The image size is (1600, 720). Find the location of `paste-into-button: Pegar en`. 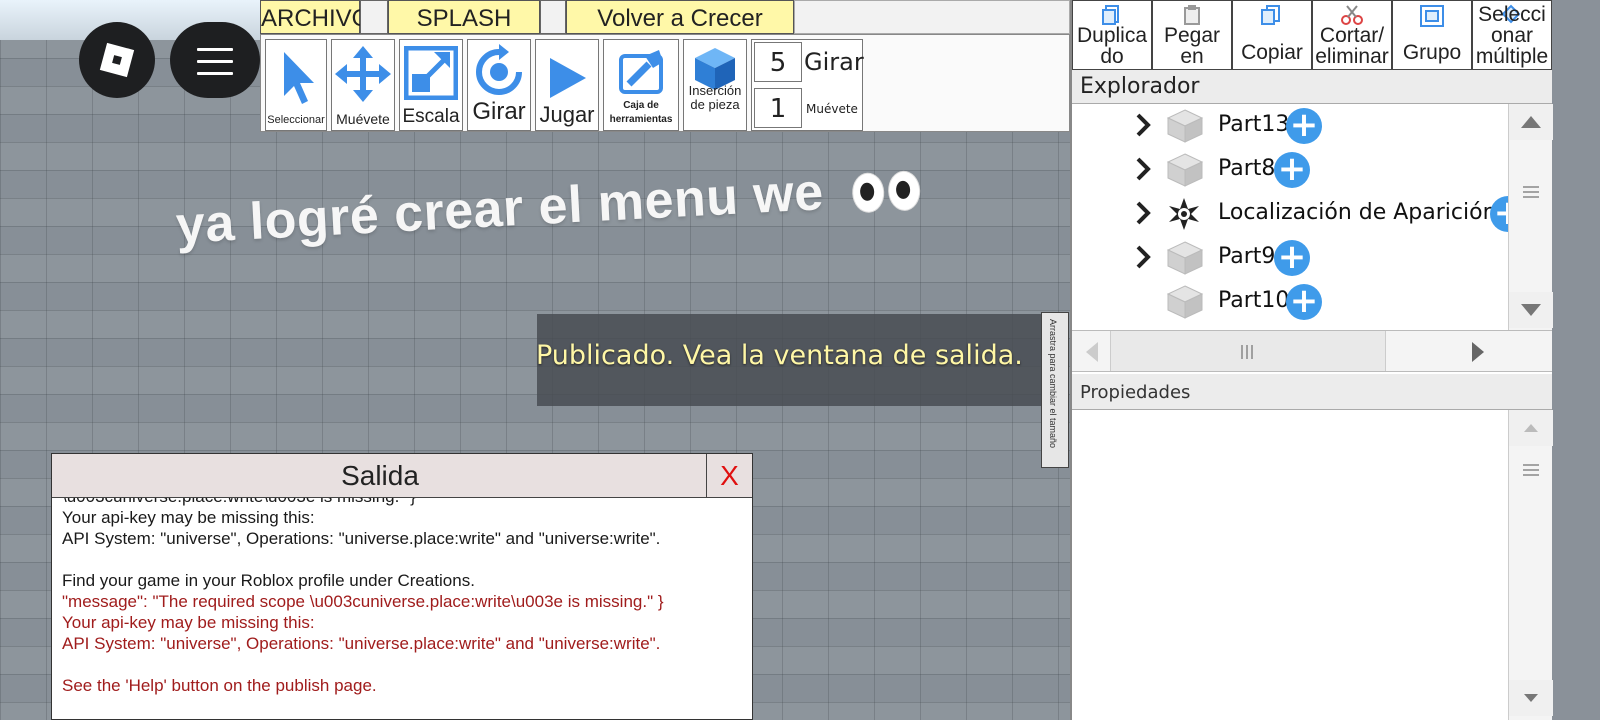

paste-into-button: Pegar en is located at coordinates (1192, 35).